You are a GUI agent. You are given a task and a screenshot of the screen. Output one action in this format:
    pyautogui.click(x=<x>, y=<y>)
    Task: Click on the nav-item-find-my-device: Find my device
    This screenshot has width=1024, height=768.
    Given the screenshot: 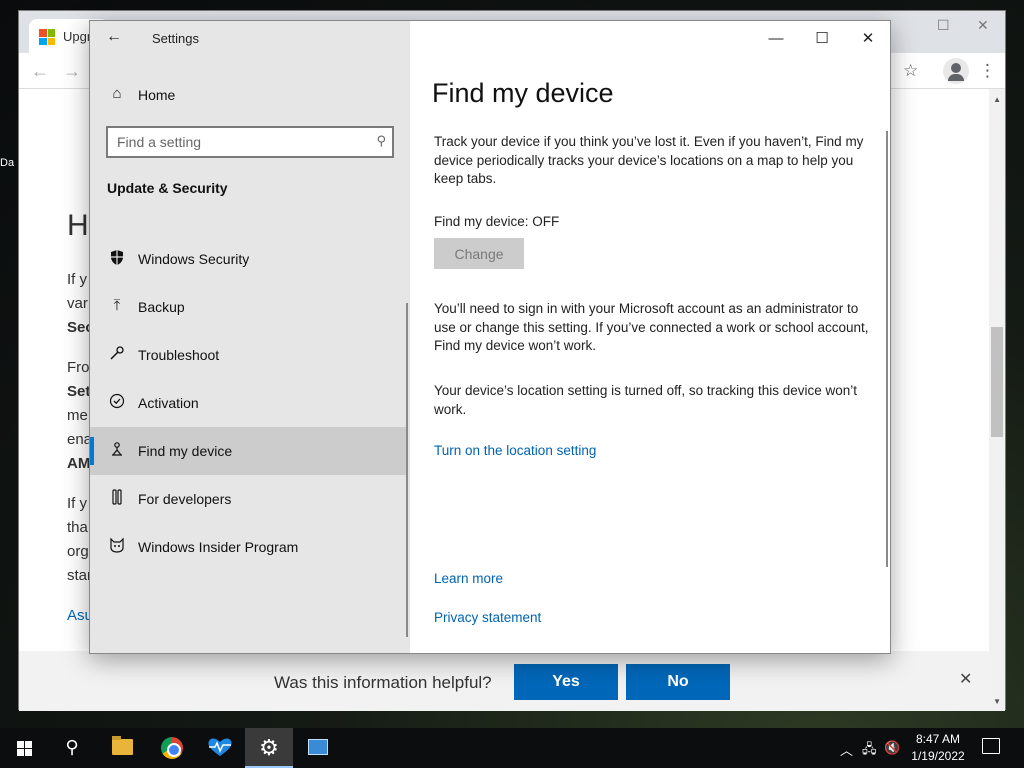 What is the action you would take?
    pyautogui.click(x=249, y=451)
    